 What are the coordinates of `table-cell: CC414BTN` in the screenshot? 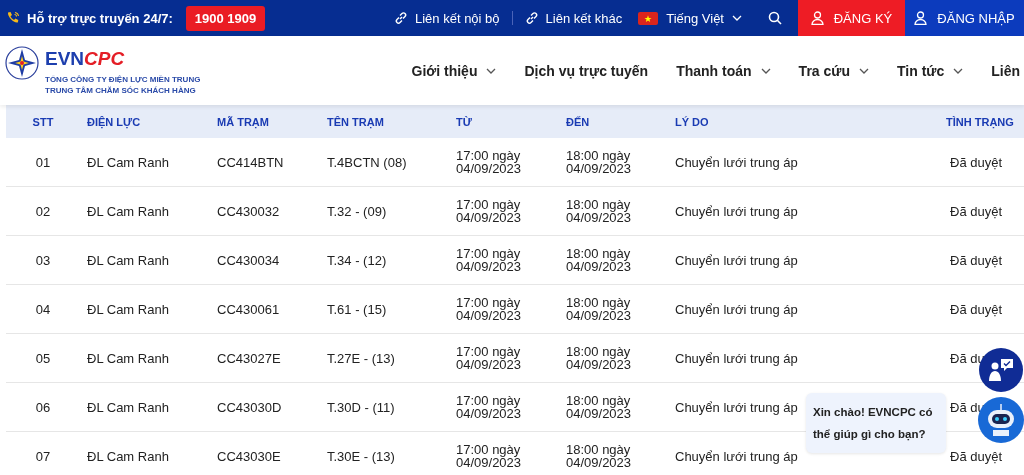 It's located at (250, 162).